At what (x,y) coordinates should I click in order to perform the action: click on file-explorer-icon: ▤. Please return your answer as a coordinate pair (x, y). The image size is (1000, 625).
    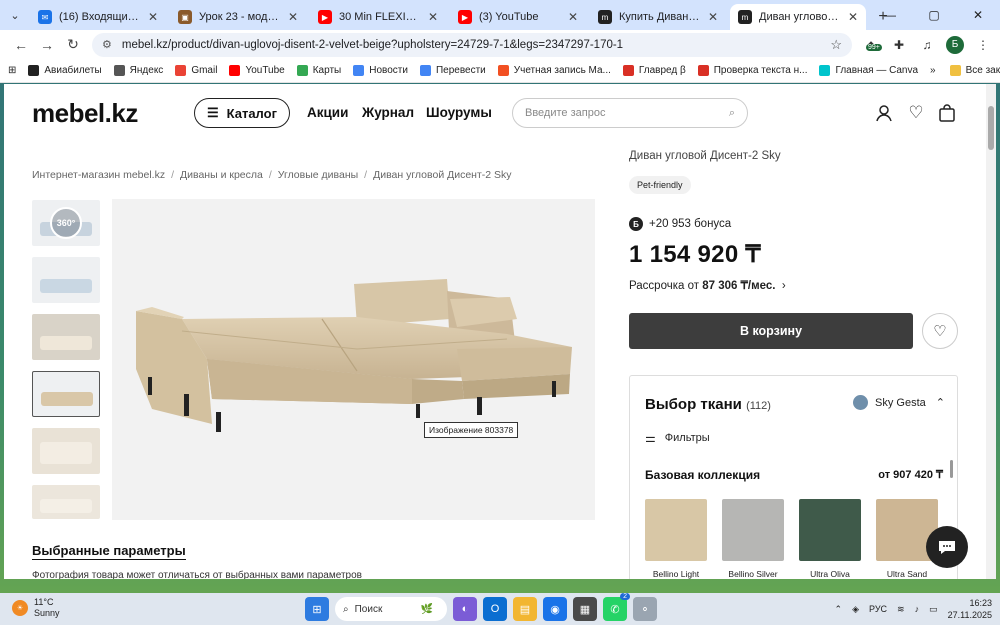
    Looking at the image, I should click on (525, 609).